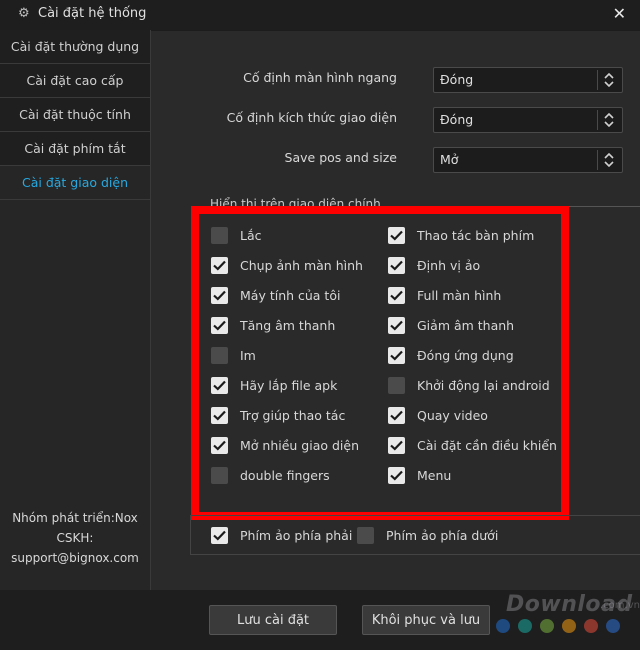  Describe the element at coordinates (251, 235) in the screenshot. I see `checkbox-label: Lắc` at that location.